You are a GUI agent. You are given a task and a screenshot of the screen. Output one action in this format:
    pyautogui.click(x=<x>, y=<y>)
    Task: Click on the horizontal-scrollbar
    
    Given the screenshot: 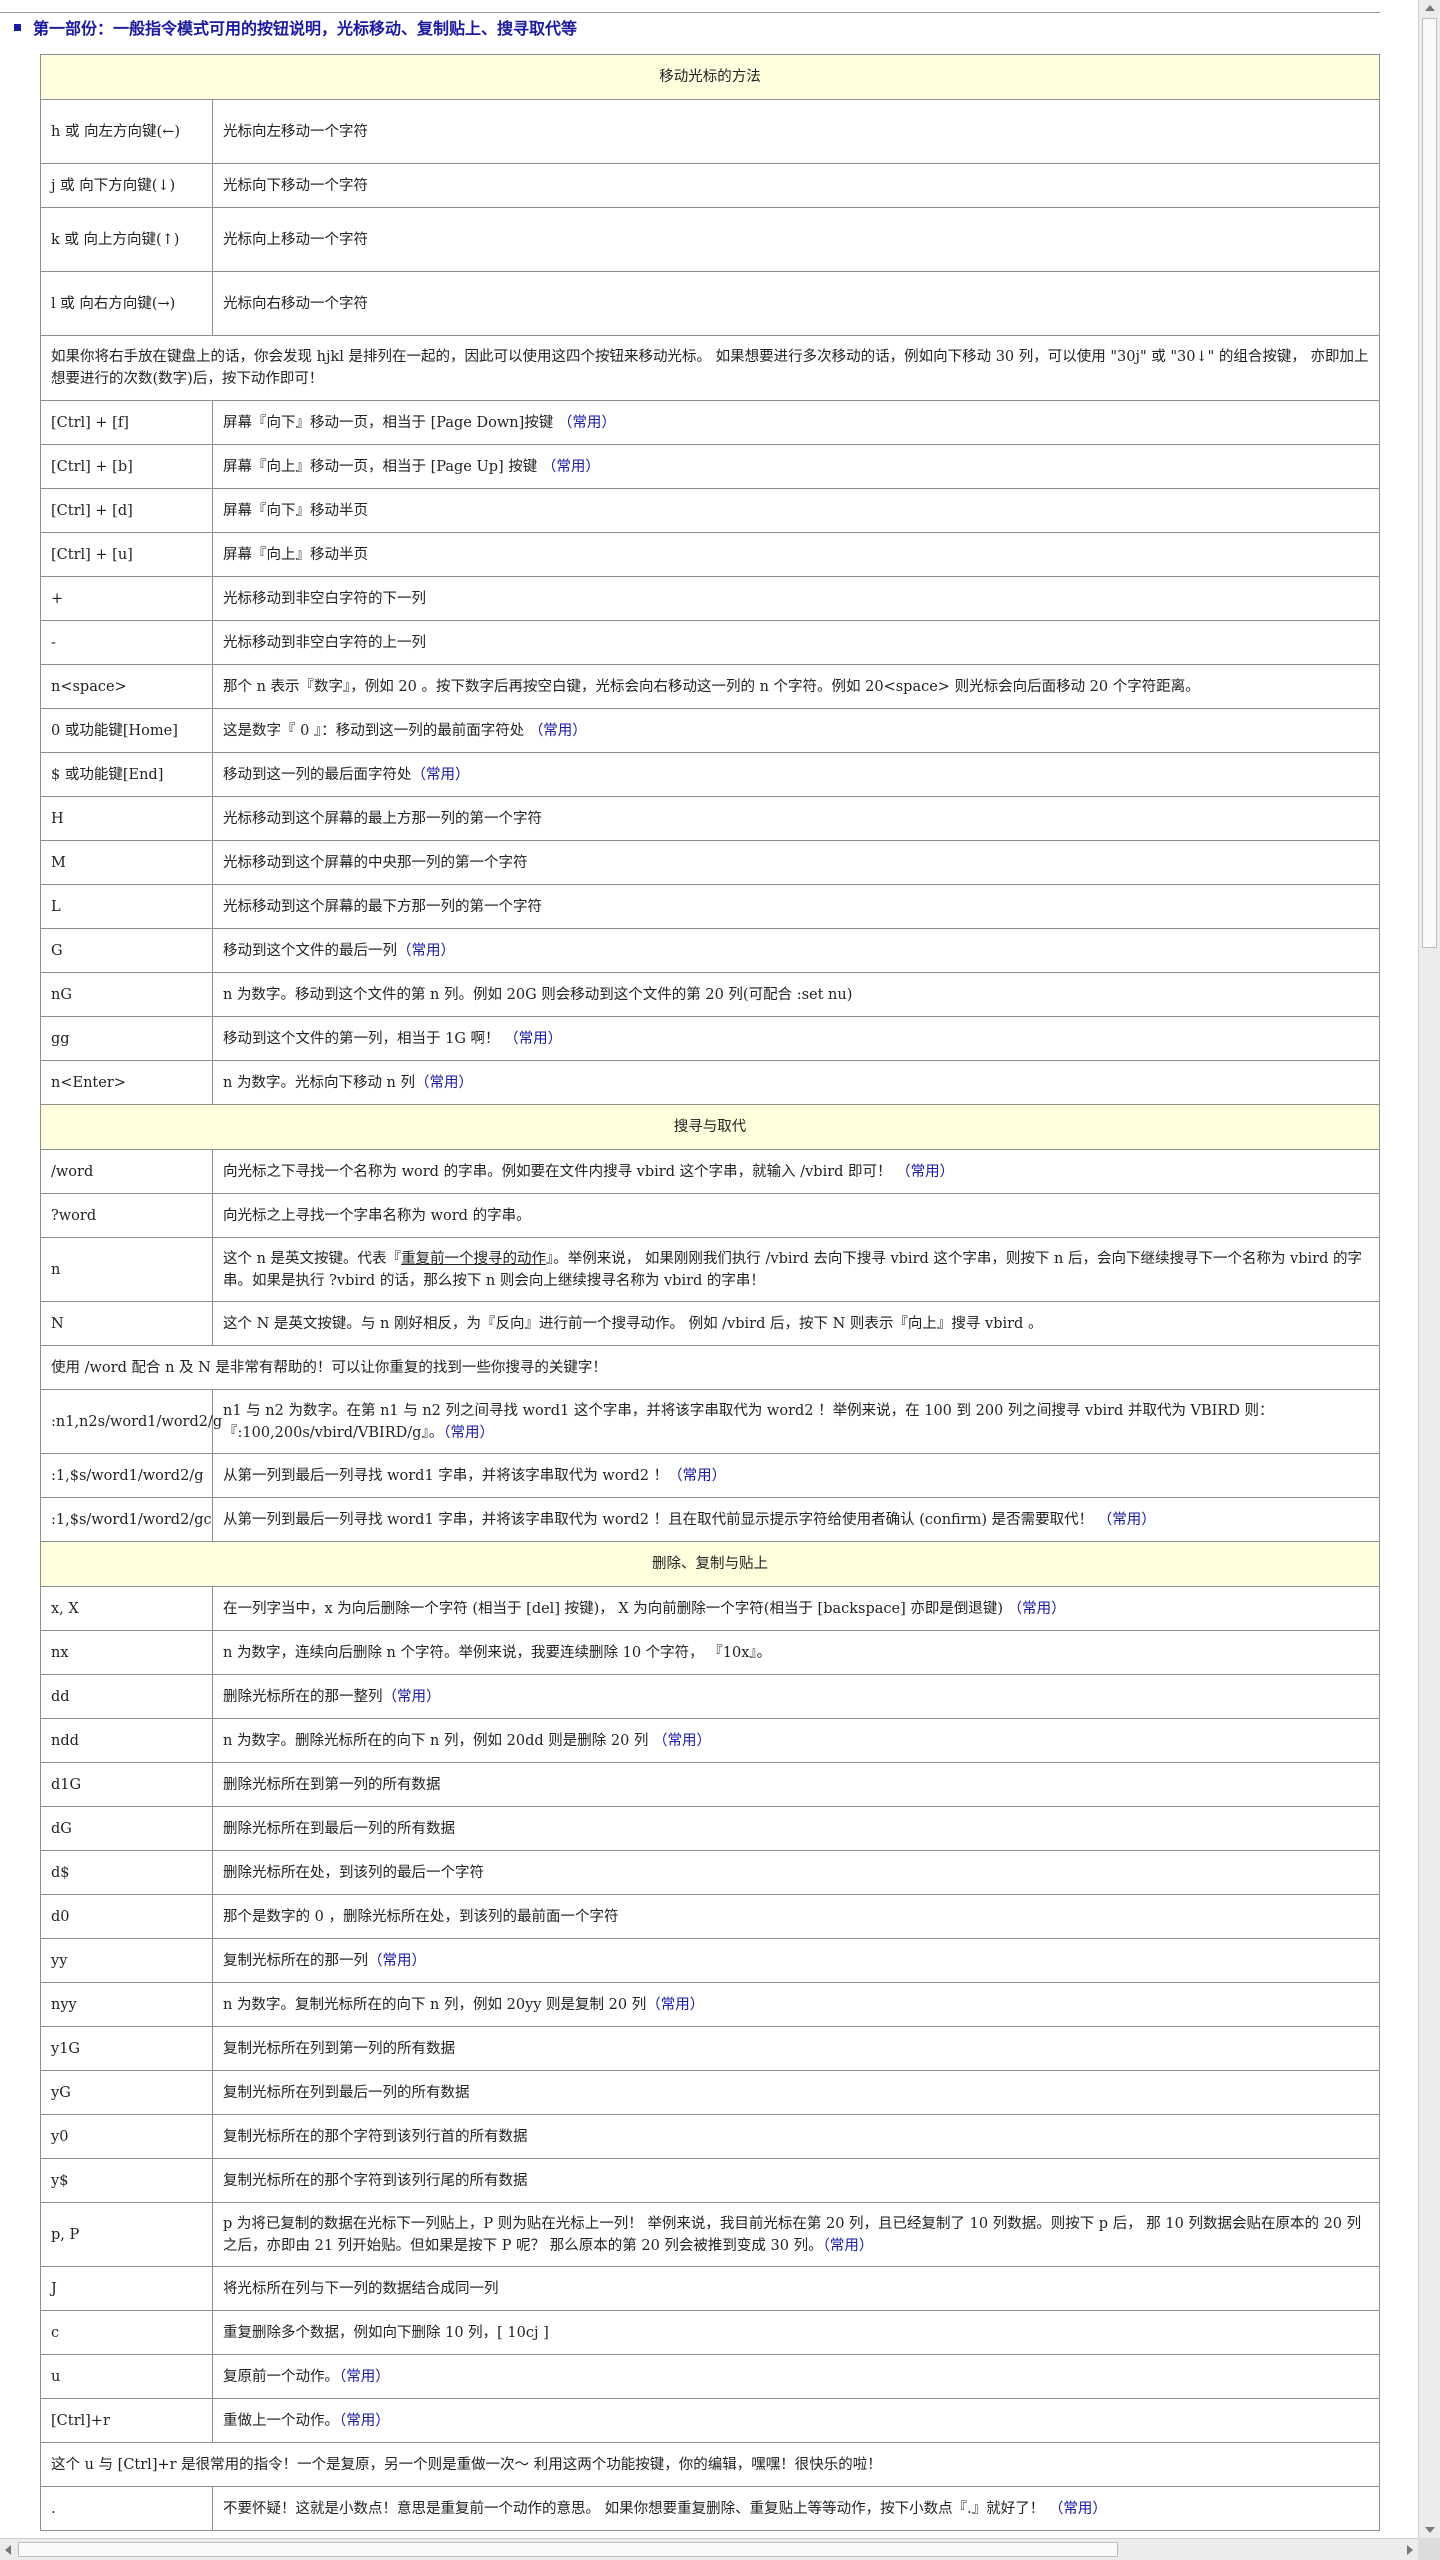 What is the action you would take?
    pyautogui.click(x=709, y=2549)
    